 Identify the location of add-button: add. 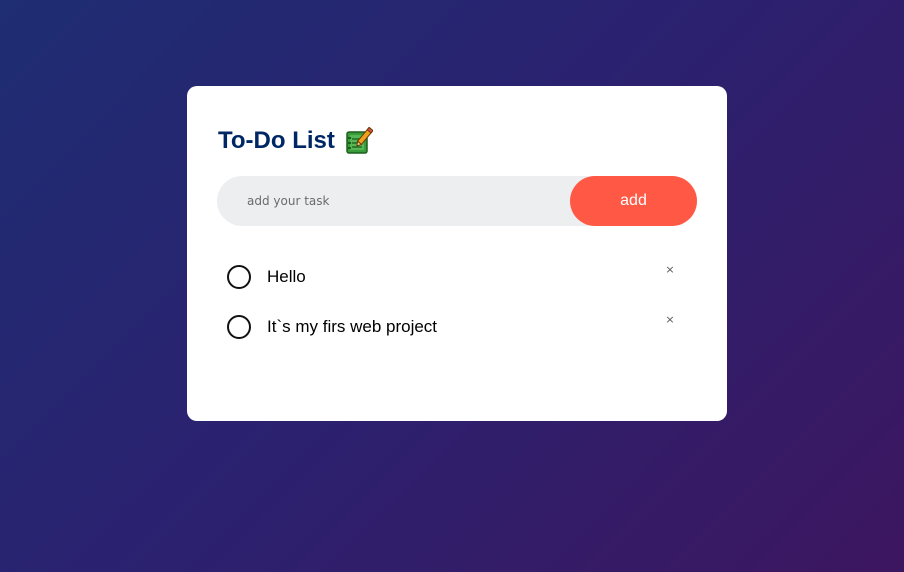
(633, 201).